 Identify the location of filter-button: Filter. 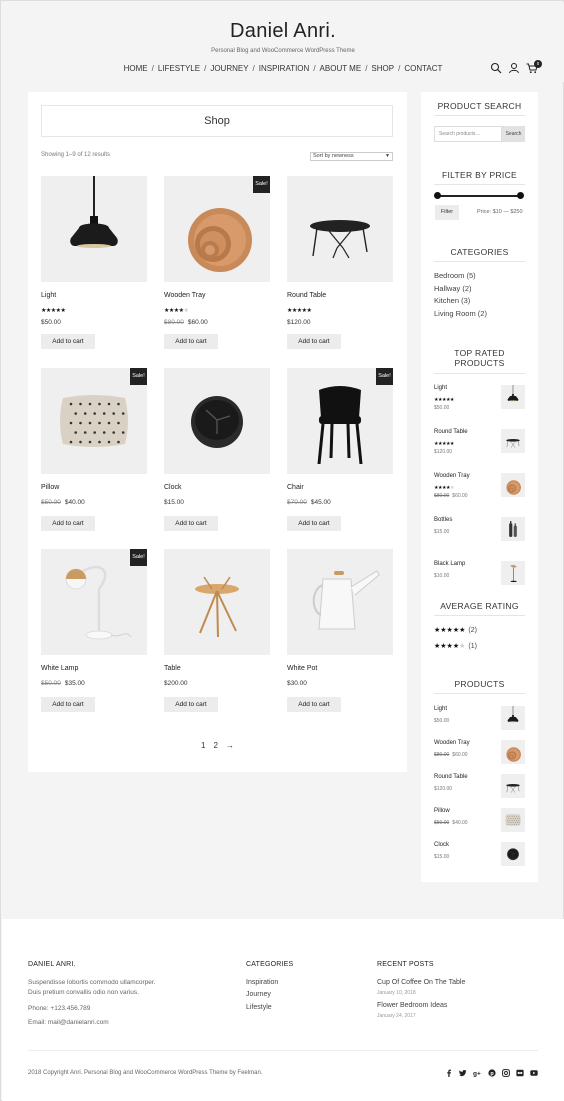
(447, 212).